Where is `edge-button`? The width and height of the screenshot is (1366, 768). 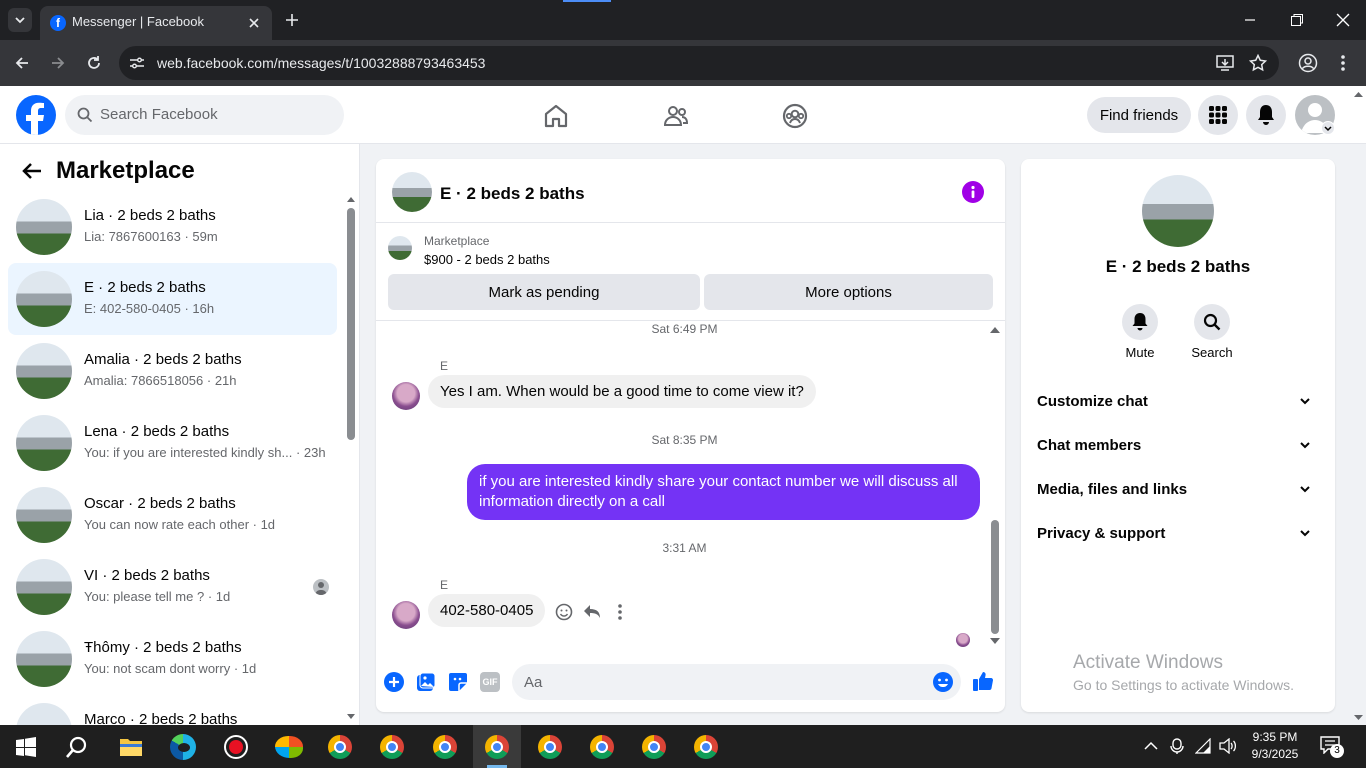 edge-button is located at coordinates (183, 746).